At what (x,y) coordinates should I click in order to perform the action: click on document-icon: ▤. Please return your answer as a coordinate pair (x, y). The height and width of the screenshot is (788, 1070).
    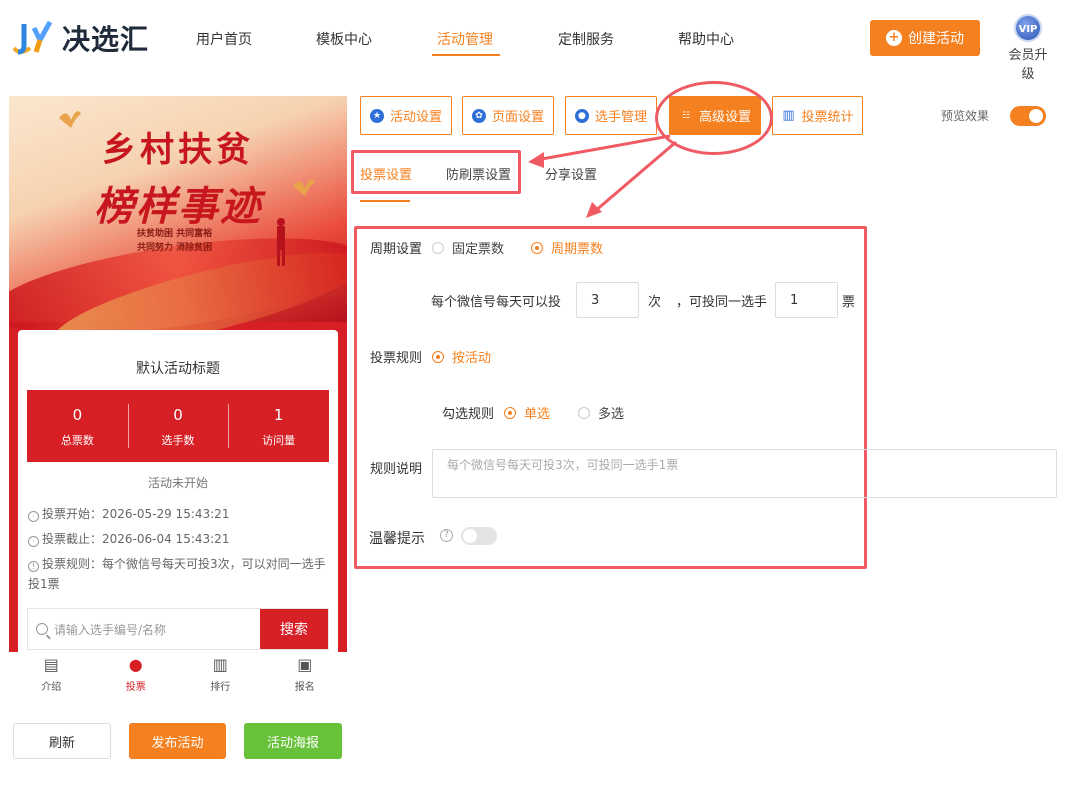
    Looking at the image, I should click on (51, 664).